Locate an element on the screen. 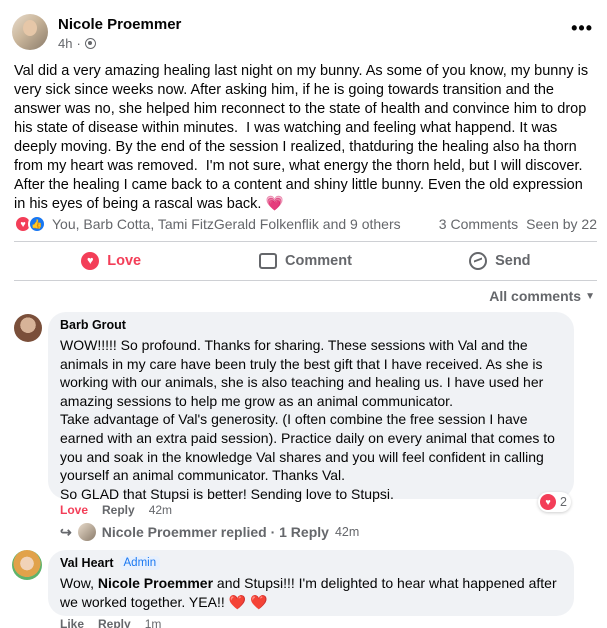 Image resolution: width=607 pixels, height=628 pixels. reaction-icons: ♥ 👍 is located at coordinates (30, 224).